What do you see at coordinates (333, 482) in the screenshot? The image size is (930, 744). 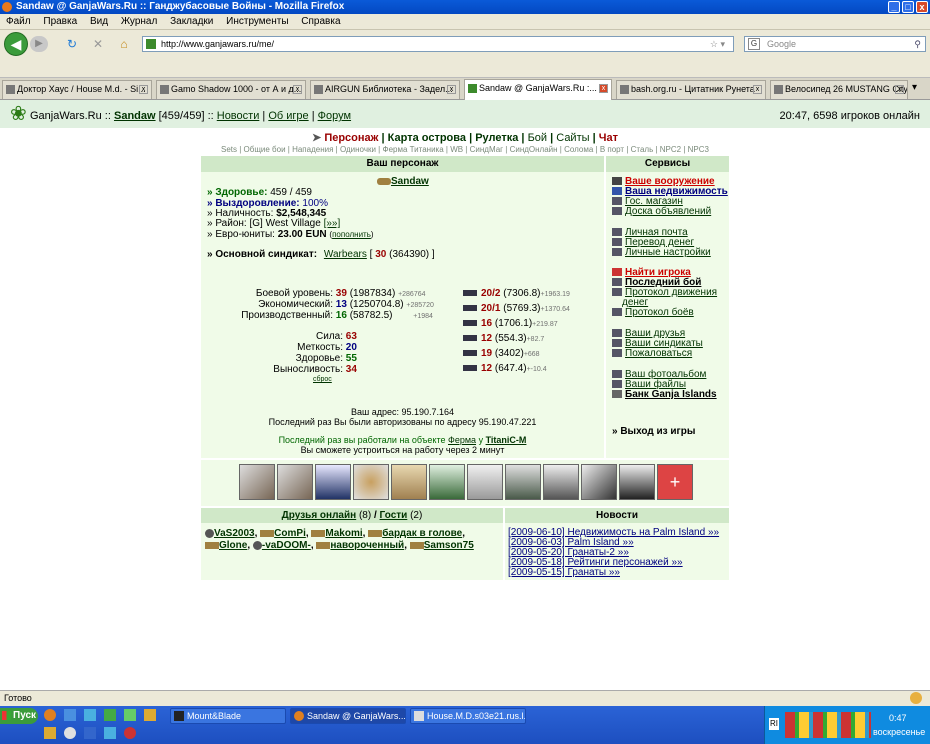 I see `phone-item` at bounding box center [333, 482].